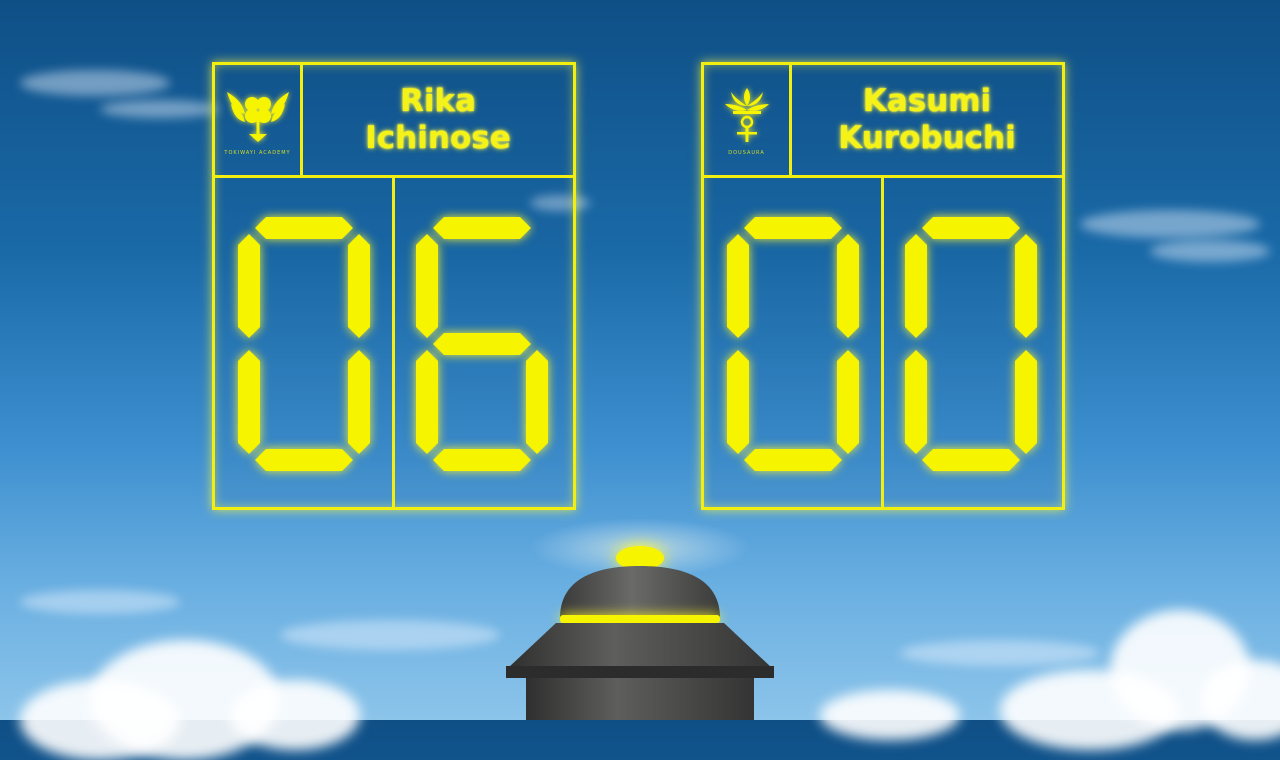 The width and height of the screenshot is (1280, 760). I want to click on buzzer-post, so click(640, 619).